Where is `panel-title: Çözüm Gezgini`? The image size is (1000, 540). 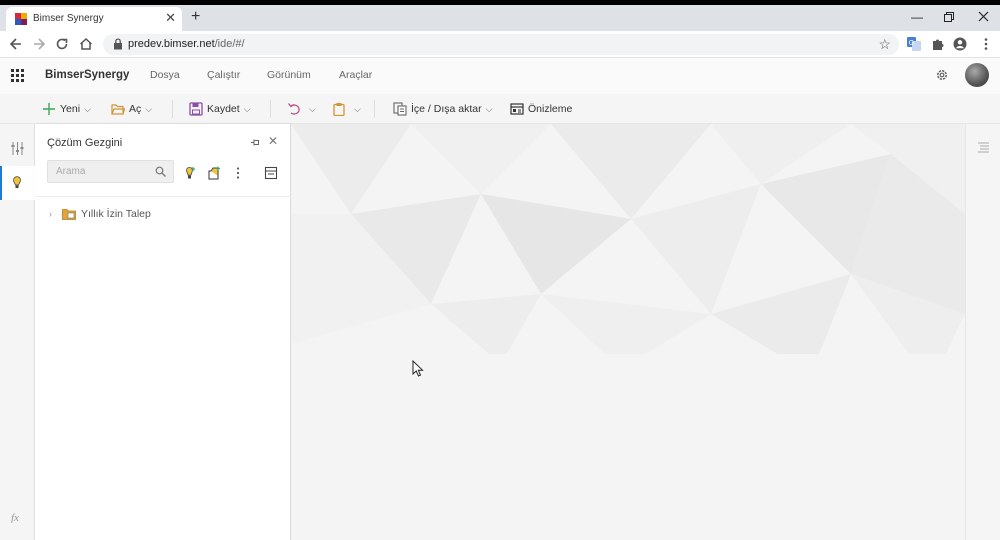 panel-title: Çözüm Gezgini is located at coordinates (85, 143).